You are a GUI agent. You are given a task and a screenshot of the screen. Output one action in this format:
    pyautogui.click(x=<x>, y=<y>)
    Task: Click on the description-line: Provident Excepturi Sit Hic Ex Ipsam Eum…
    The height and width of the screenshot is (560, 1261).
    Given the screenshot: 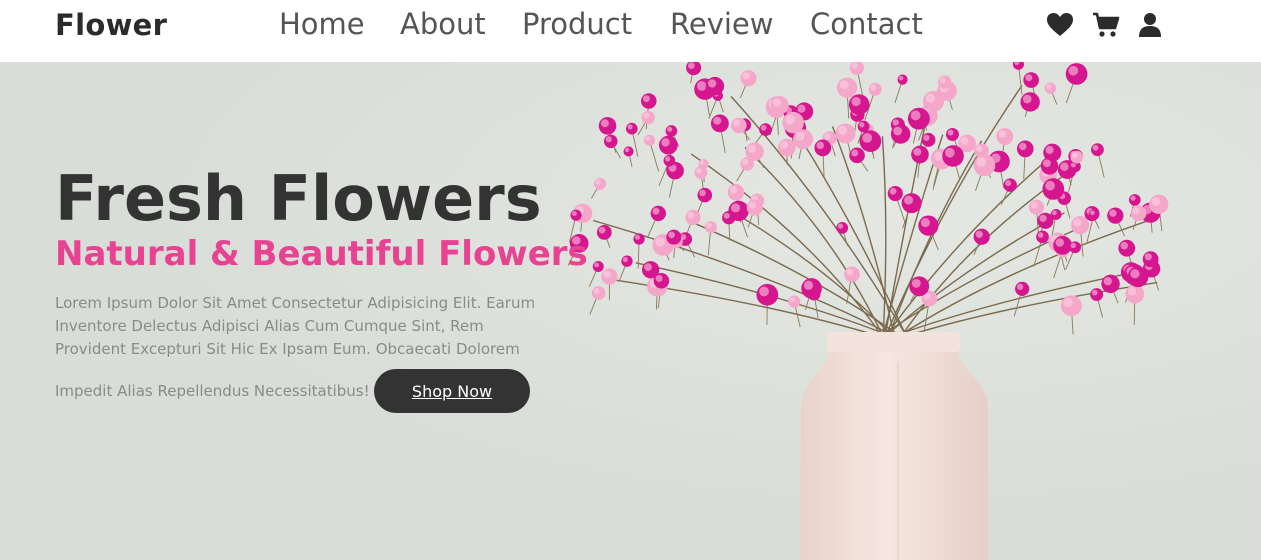 What is the action you would take?
    pyautogui.click(x=287, y=349)
    